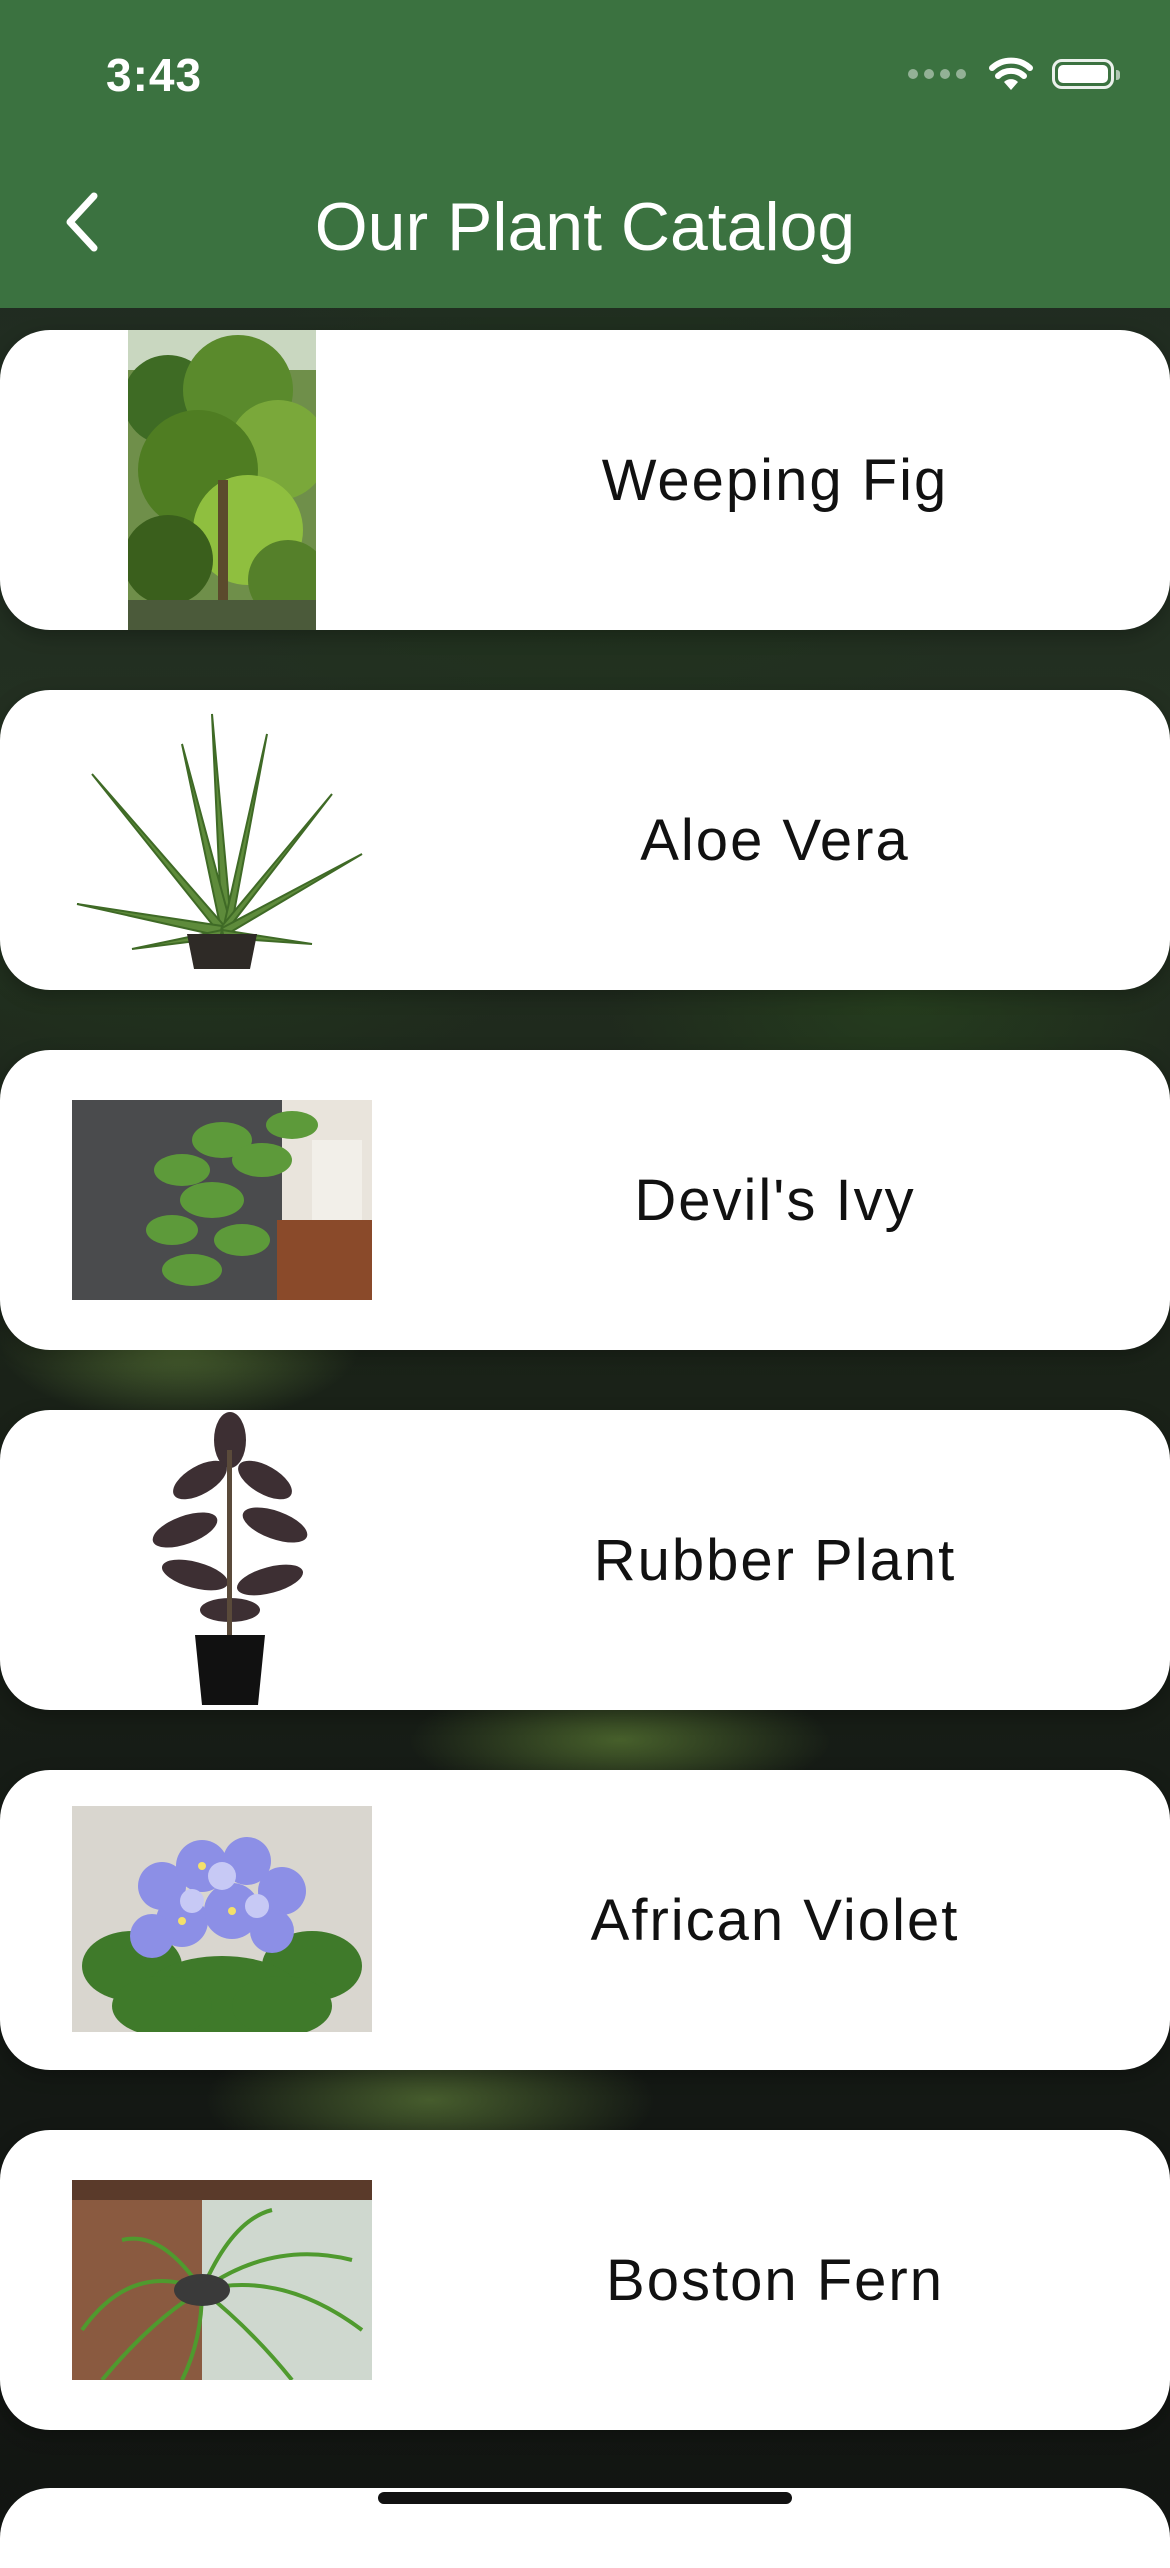 The image size is (1170, 2568). I want to click on plant-card-devils-ivy: Devil's Ivy, so click(585, 1200).